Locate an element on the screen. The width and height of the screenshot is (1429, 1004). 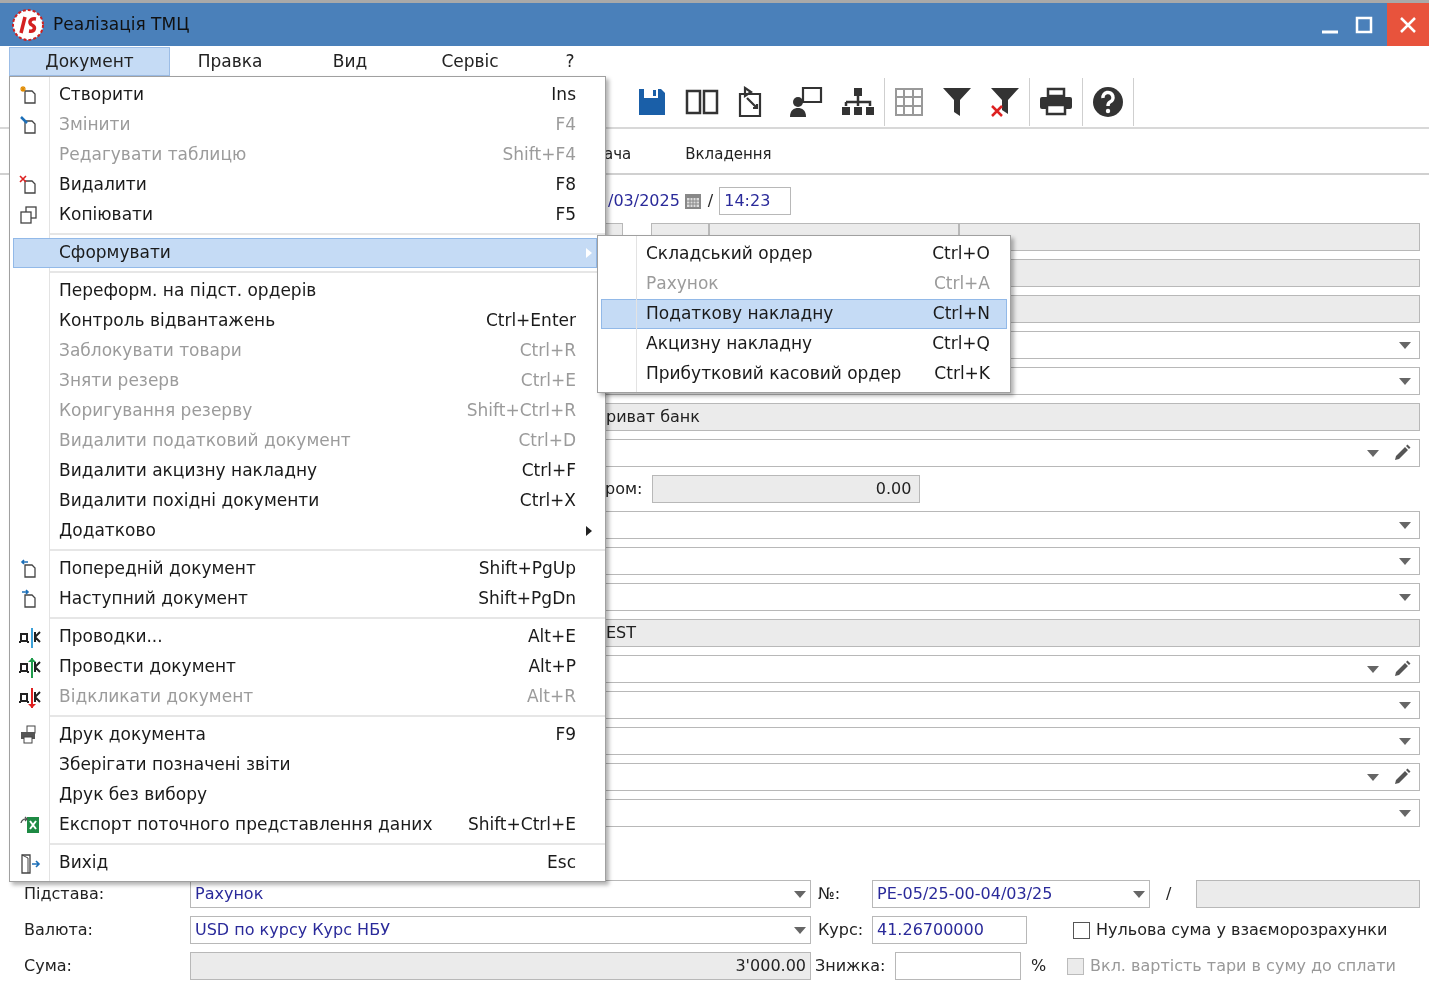
help-icon is located at coordinates (1108, 102).